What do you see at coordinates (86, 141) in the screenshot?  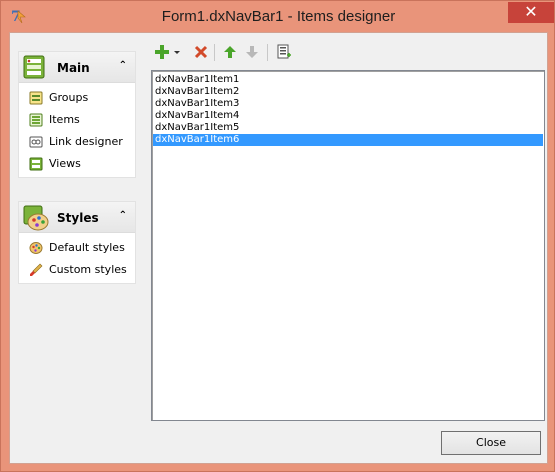 I see `nav-item-label: Link designer` at bounding box center [86, 141].